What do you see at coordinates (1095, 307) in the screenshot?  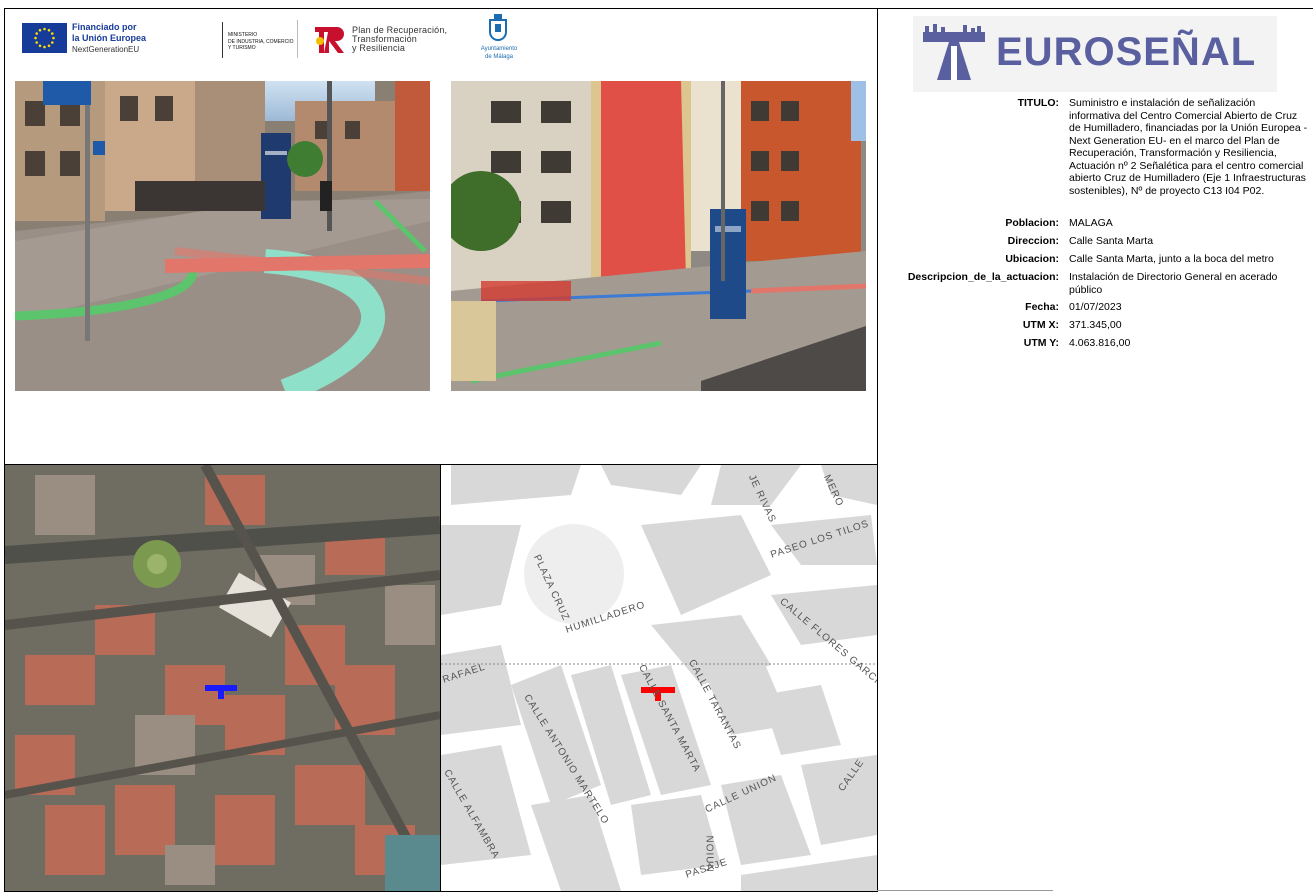 I see `info-value: 01/07/2023` at bounding box center [1095, 307].